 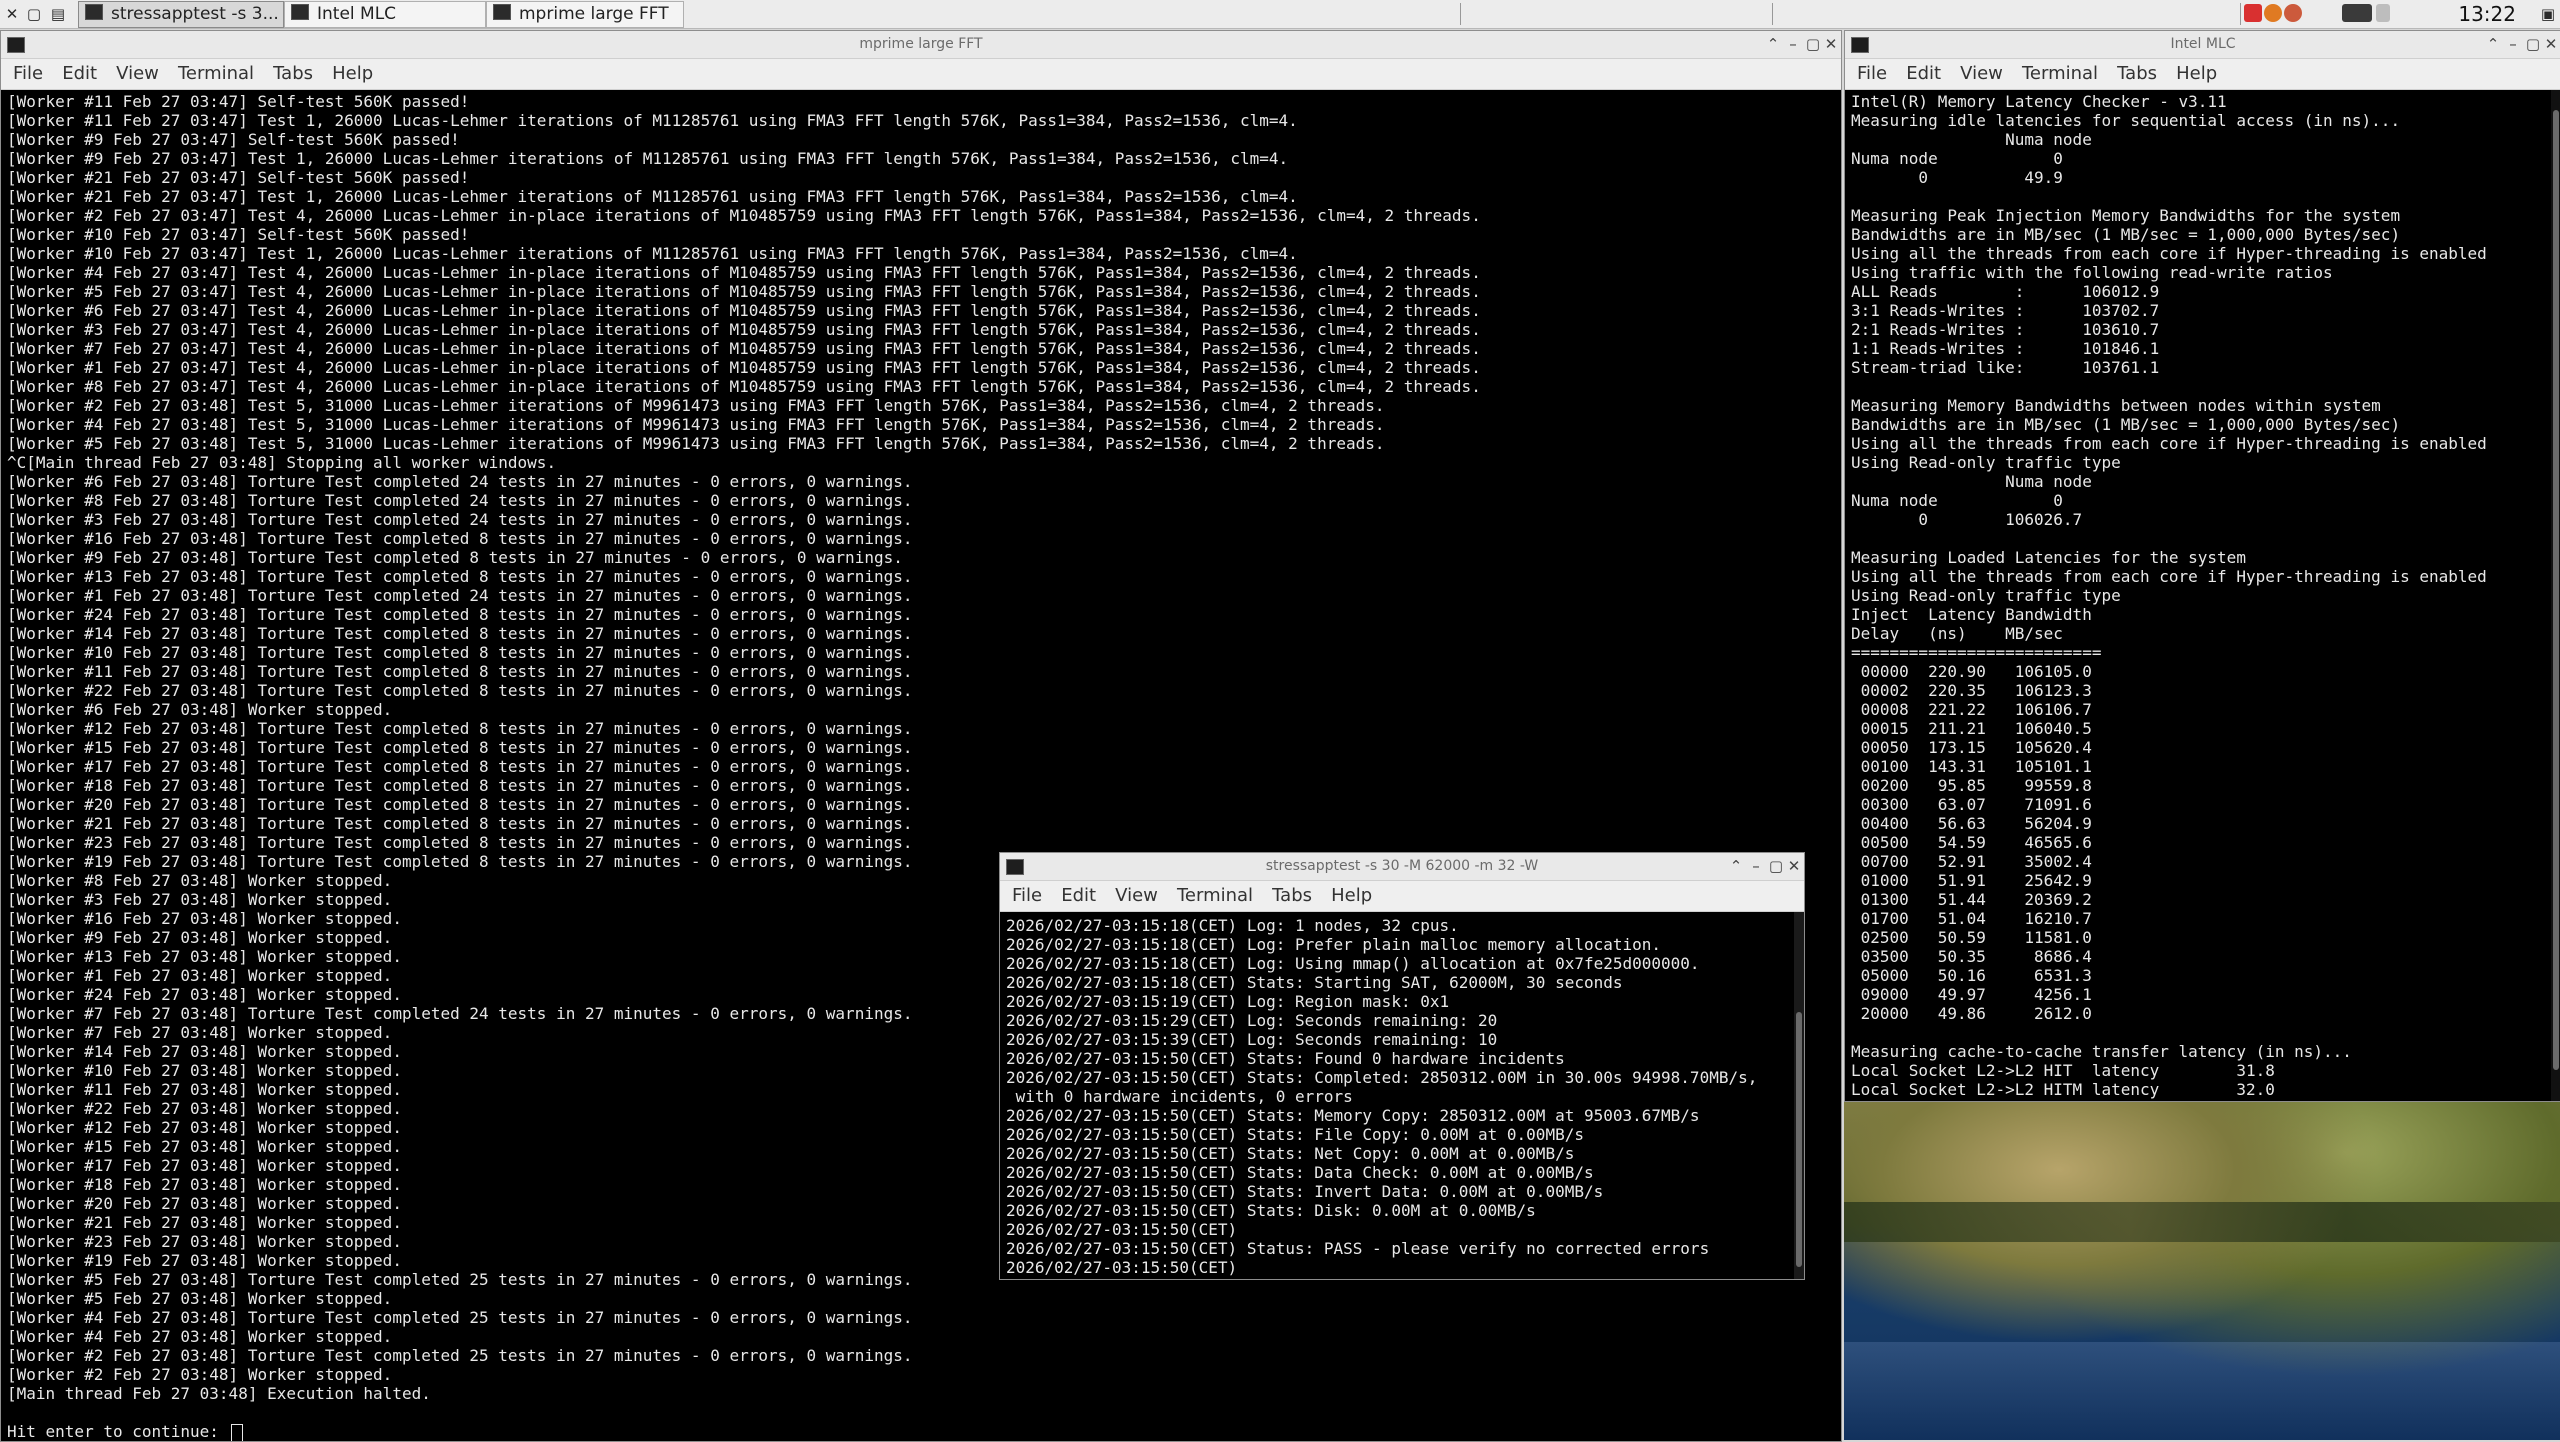 I want to click on terminal-line: ALL Reads : 106012.9, so click(x=2005, y=291).